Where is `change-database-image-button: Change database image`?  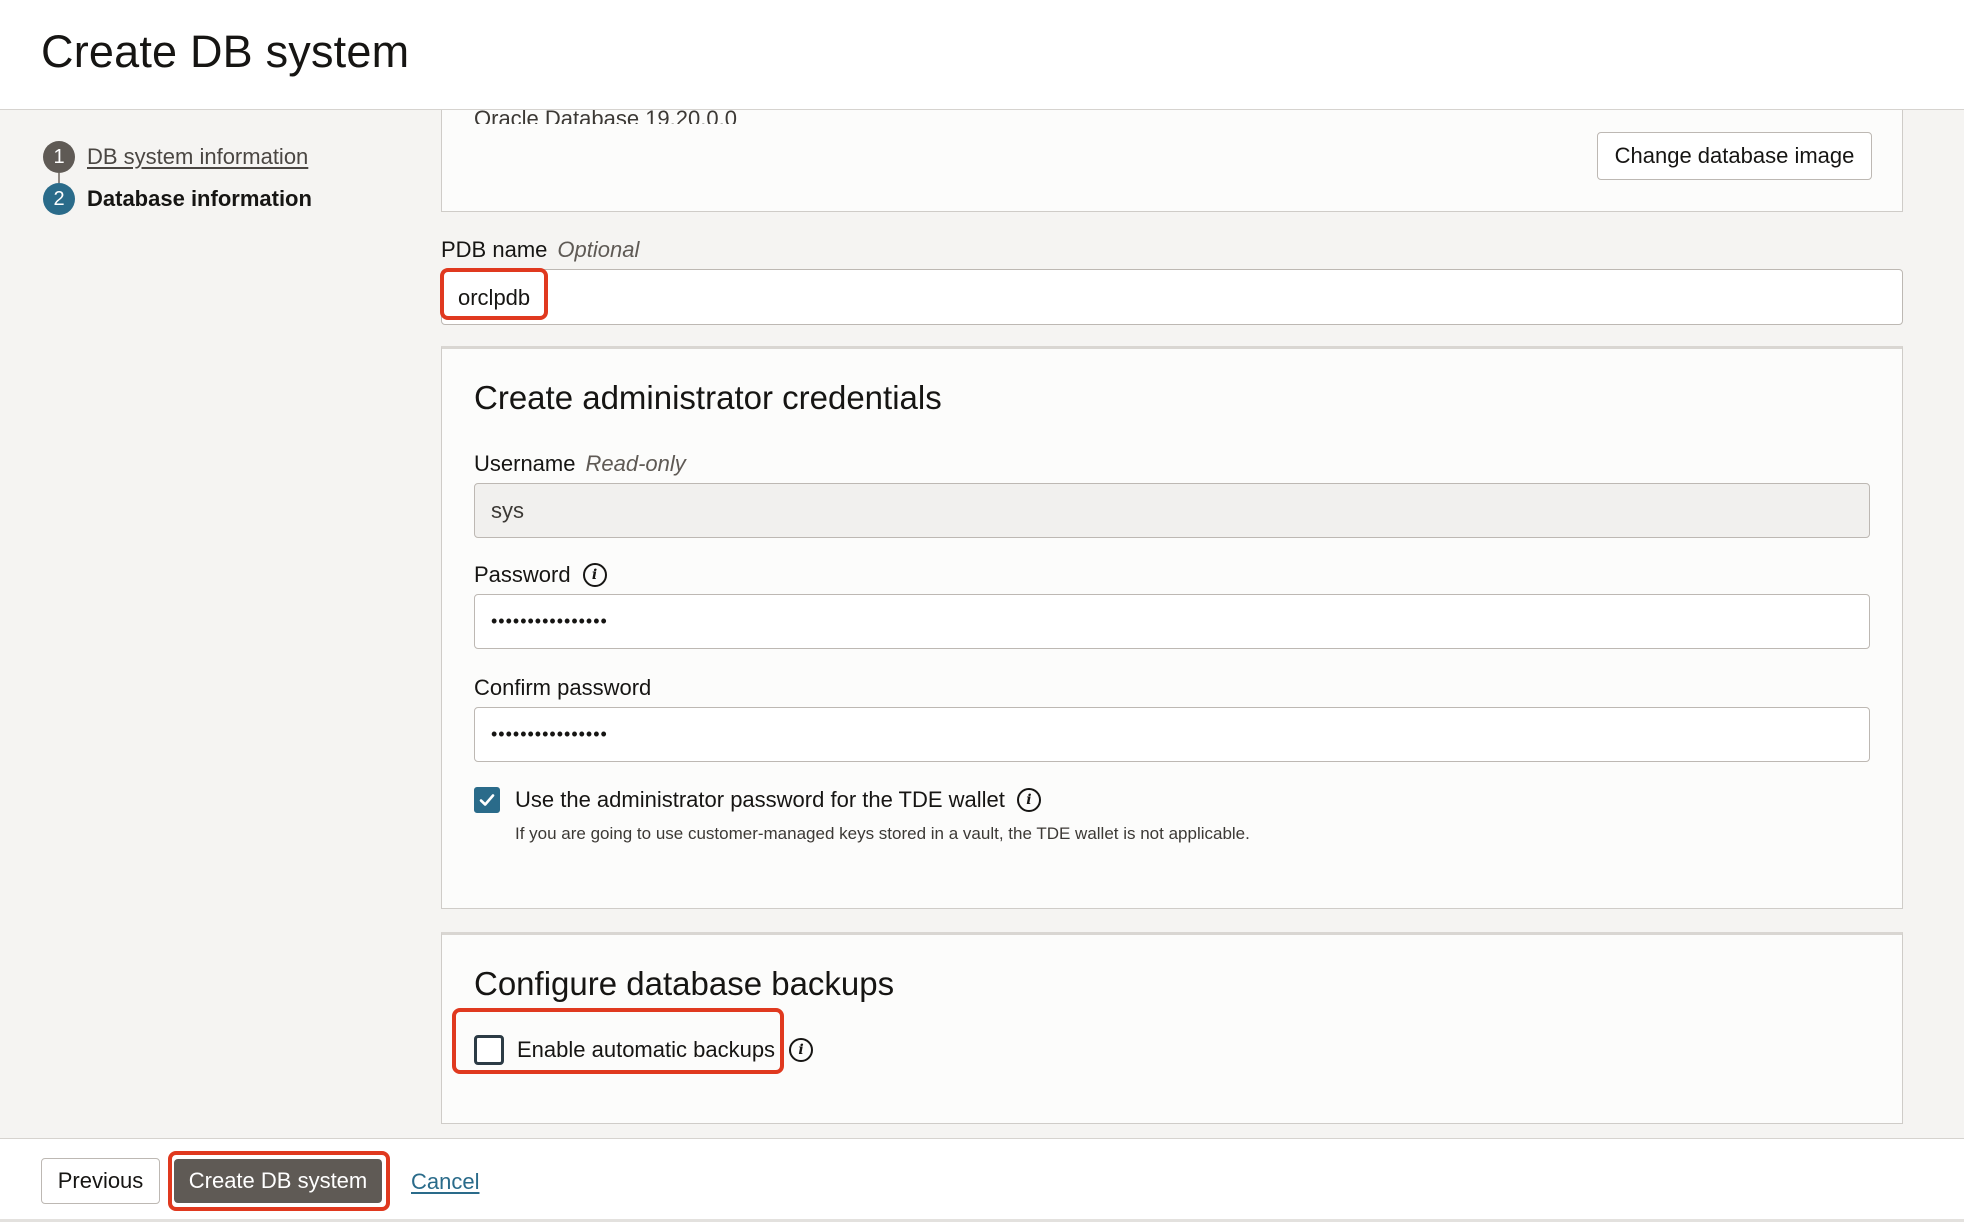 change-database-image-button: Change database image is located at coordinates (1734, 156).